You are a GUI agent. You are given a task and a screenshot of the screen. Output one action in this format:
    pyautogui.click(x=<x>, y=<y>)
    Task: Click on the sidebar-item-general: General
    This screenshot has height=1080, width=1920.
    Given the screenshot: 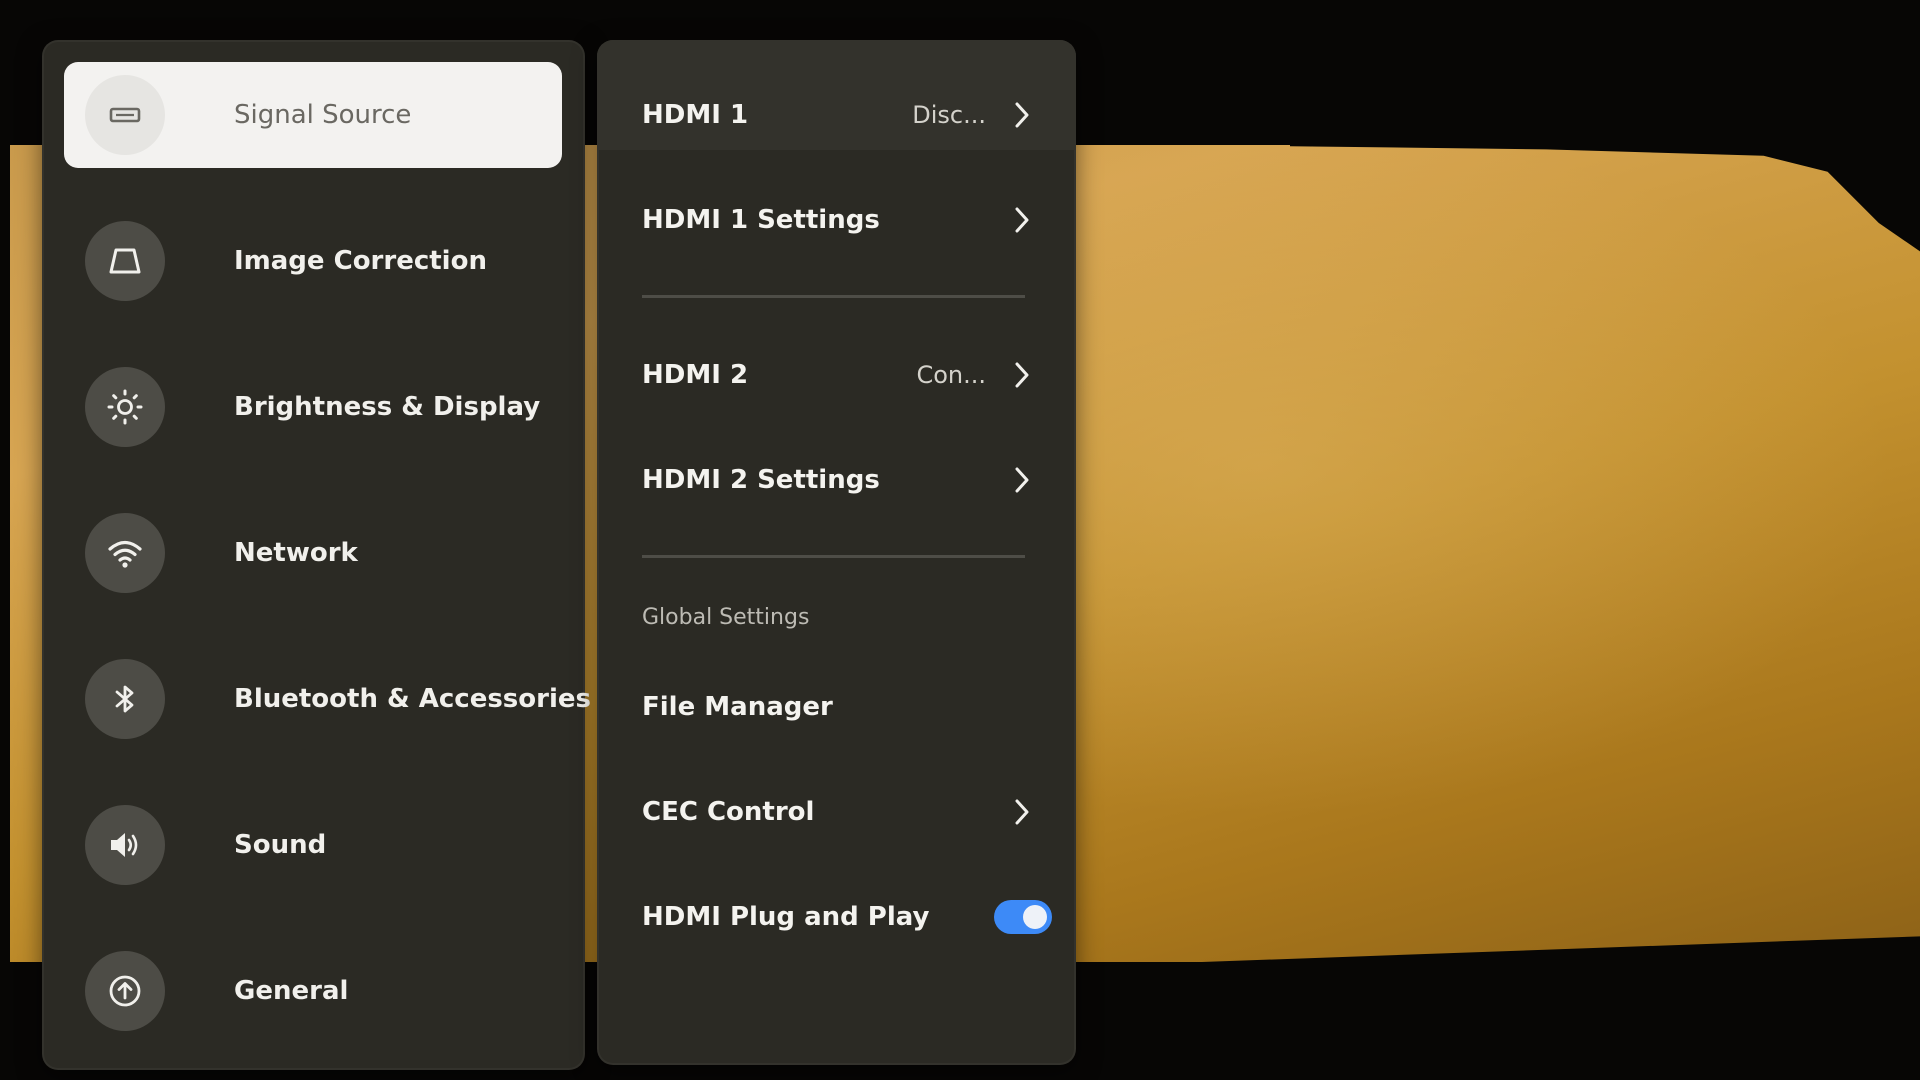 What is the action you would take?
    pyautogui.click(x=313, y=991)
    